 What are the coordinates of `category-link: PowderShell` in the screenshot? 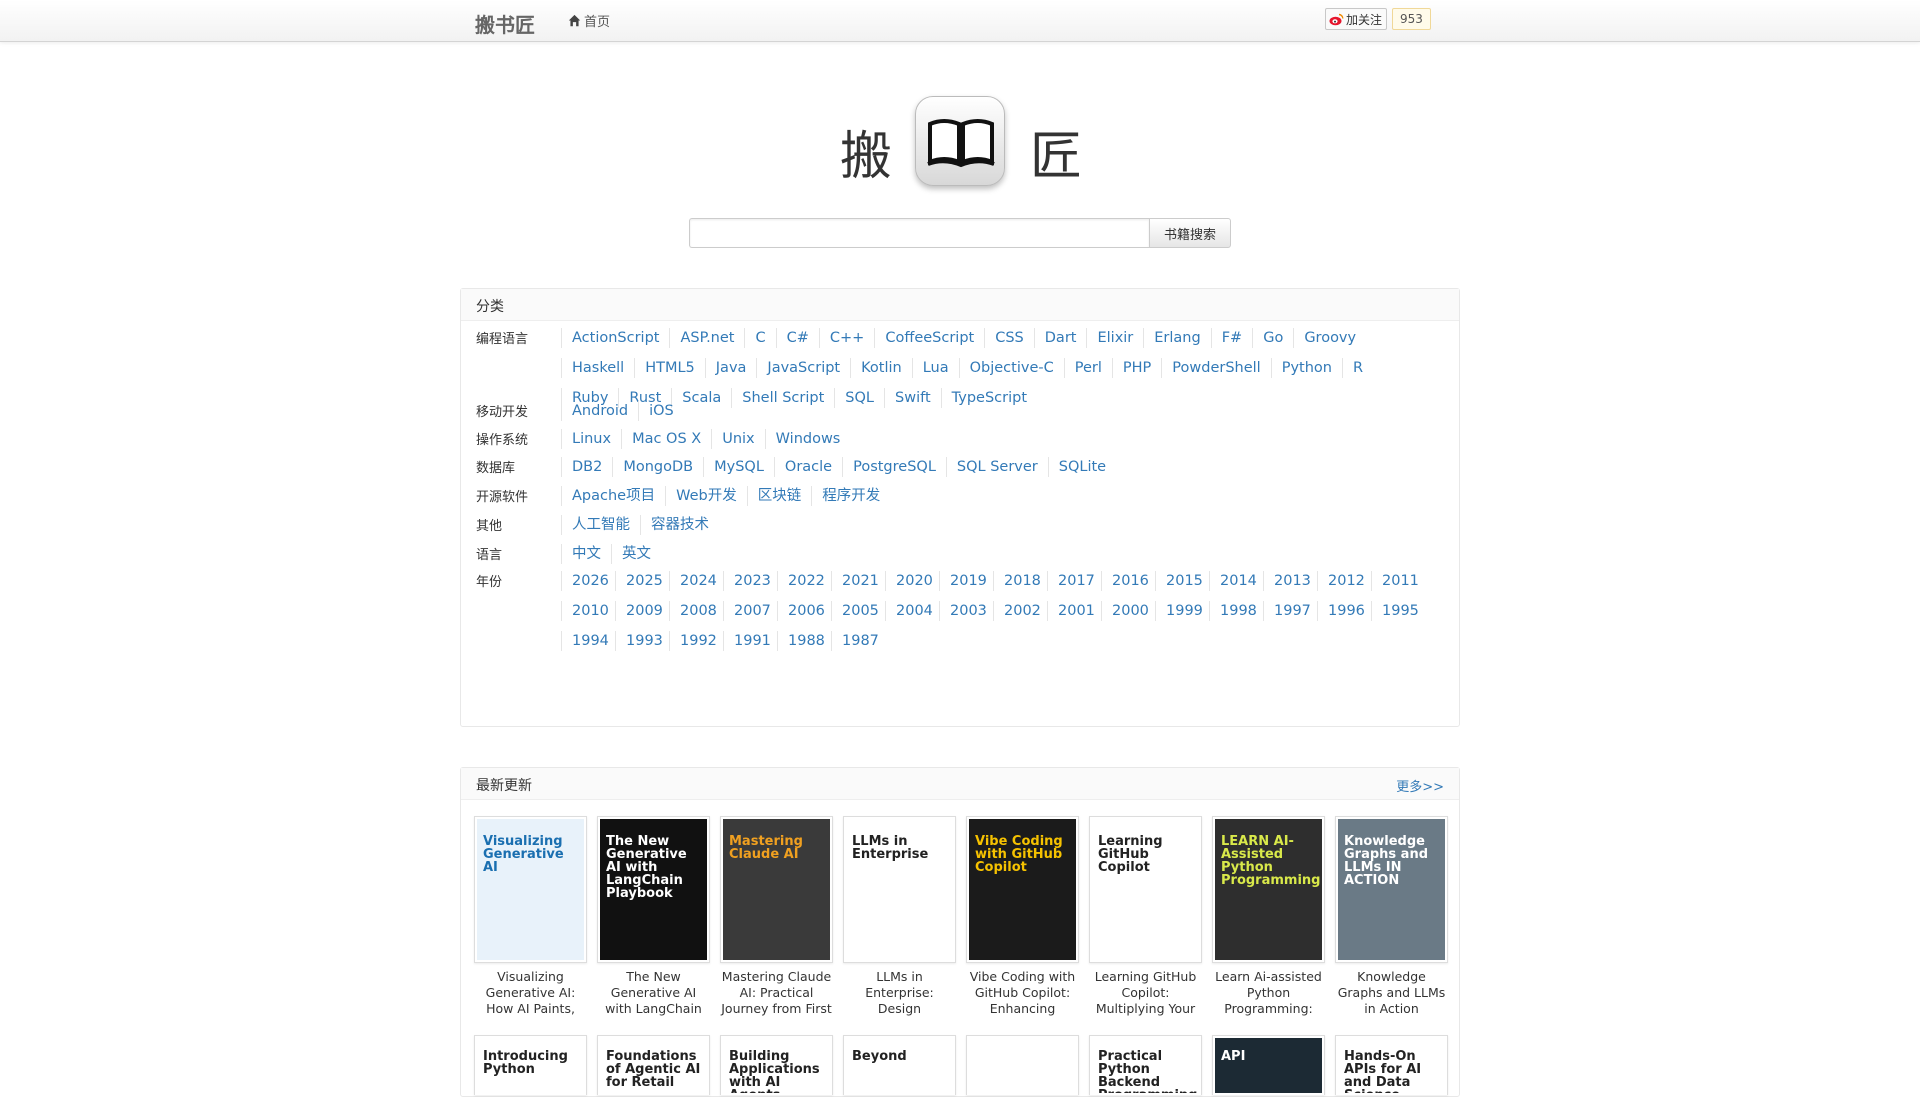 It's located at (1215, 368).